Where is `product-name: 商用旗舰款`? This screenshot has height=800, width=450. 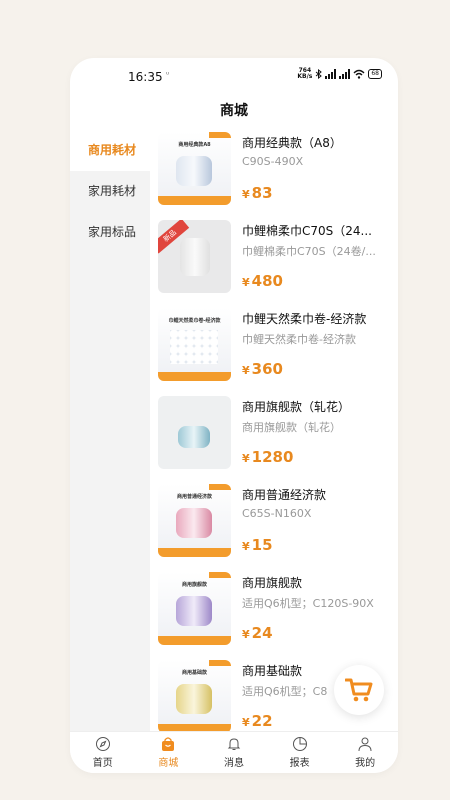
product-name: 商用旗舰款 is located at coordinates (272, 583).